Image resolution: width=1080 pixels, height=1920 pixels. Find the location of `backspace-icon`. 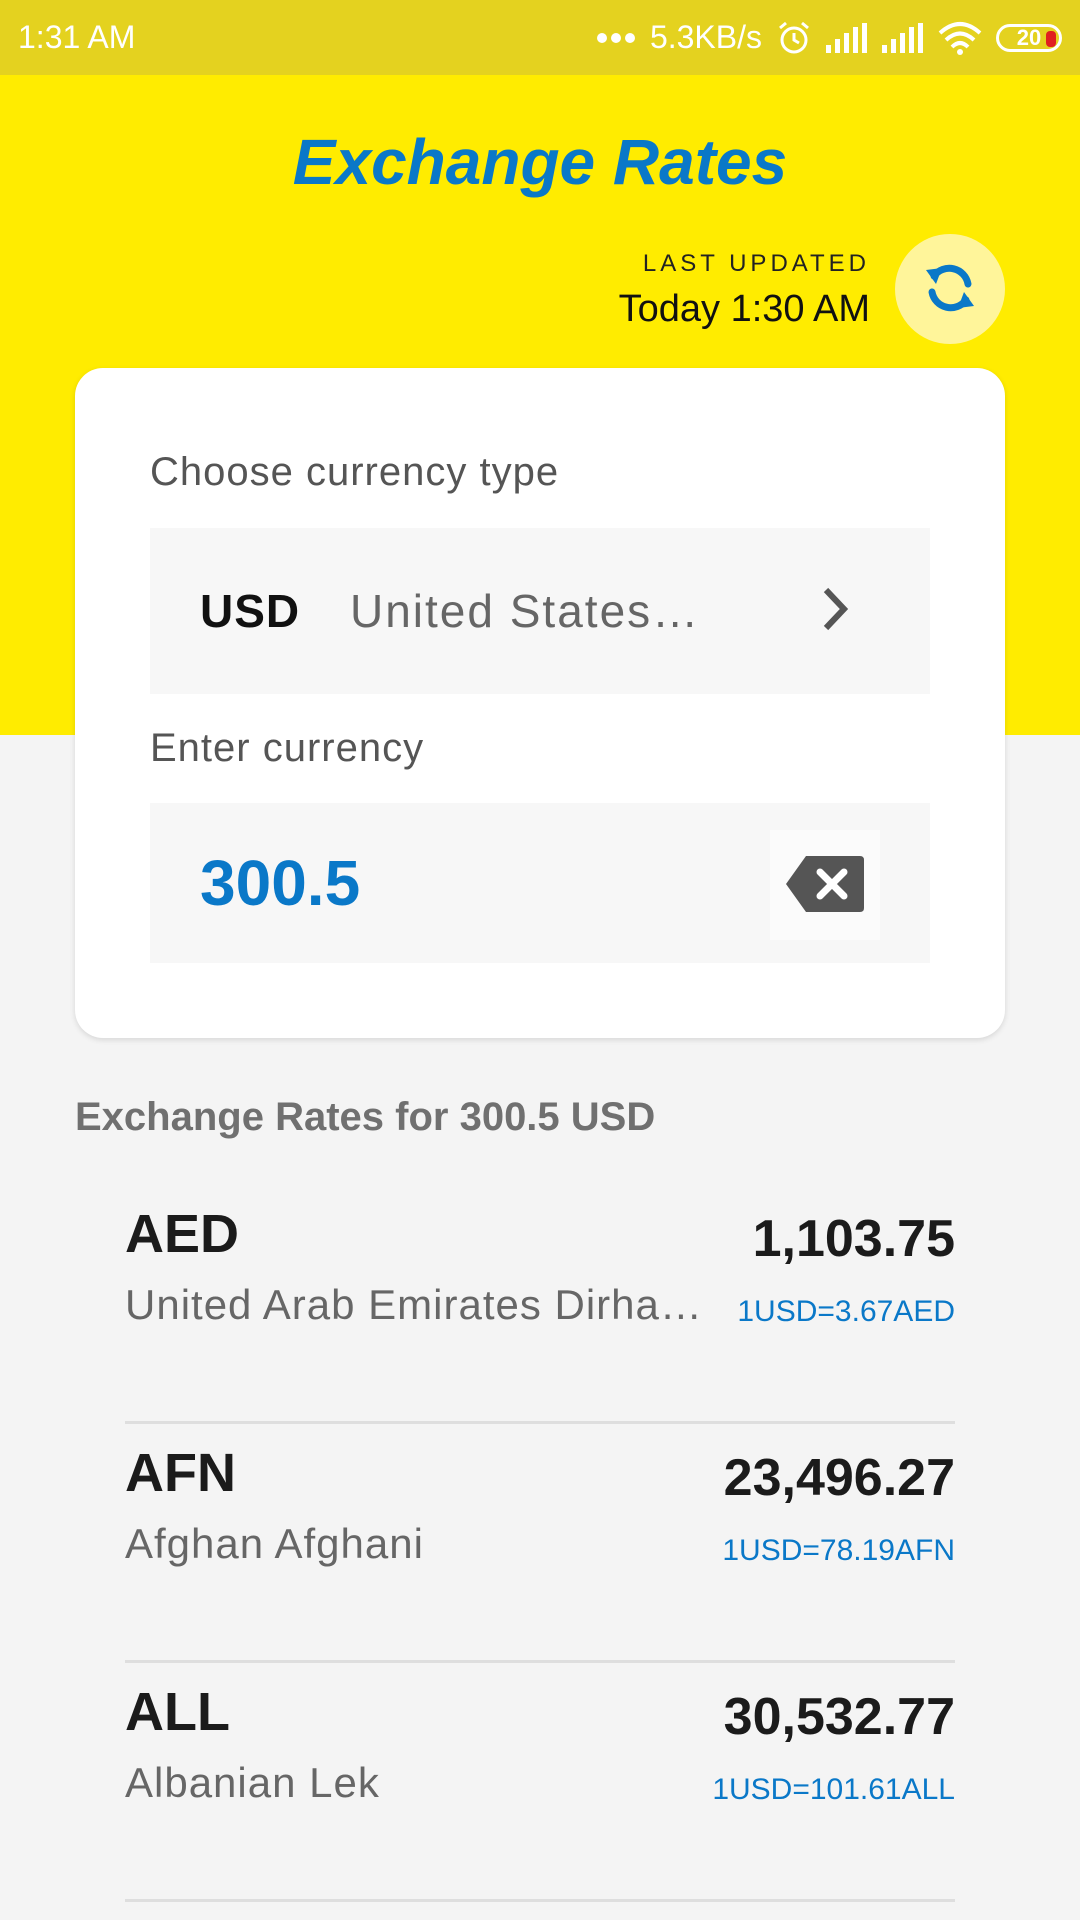

backspace-icon is located at coordinates (825, 885).